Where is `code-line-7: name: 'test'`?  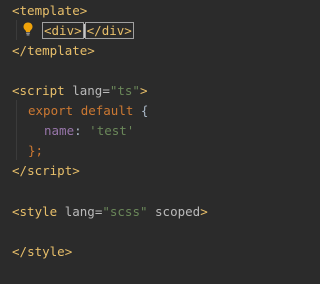 code-line-7: name: 'test' is located at coordinates (89, 131).